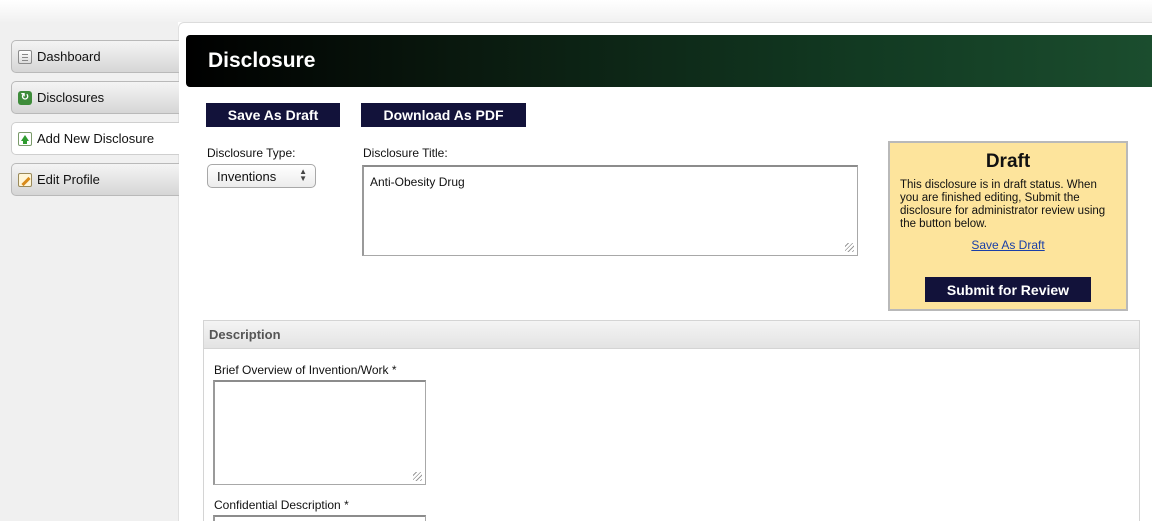  What do you see at coordinates (68, 179) in the screenshot?
I see `sidebar-item-label: Edit Profile` at bounding box center [68, 179].